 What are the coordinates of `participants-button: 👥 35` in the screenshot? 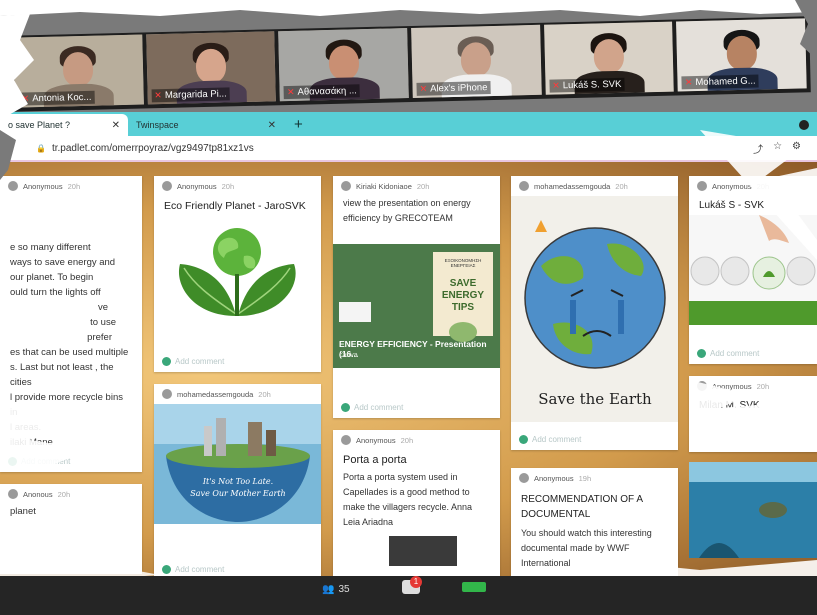 It's located at (336, 589).